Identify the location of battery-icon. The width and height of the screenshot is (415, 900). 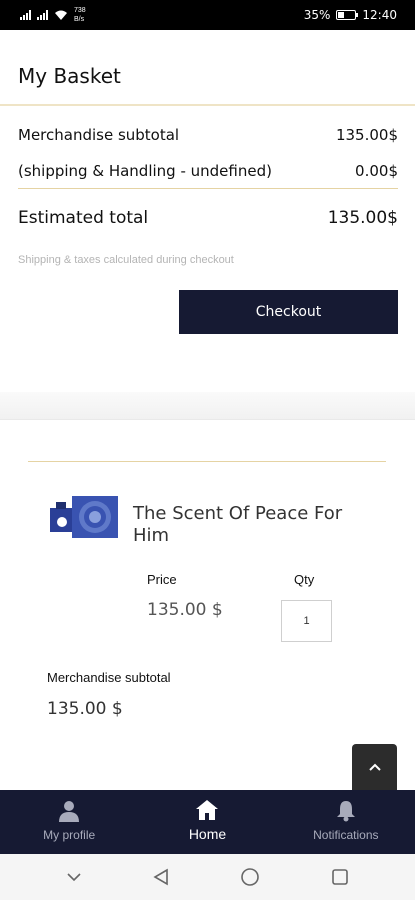
(347, 15).